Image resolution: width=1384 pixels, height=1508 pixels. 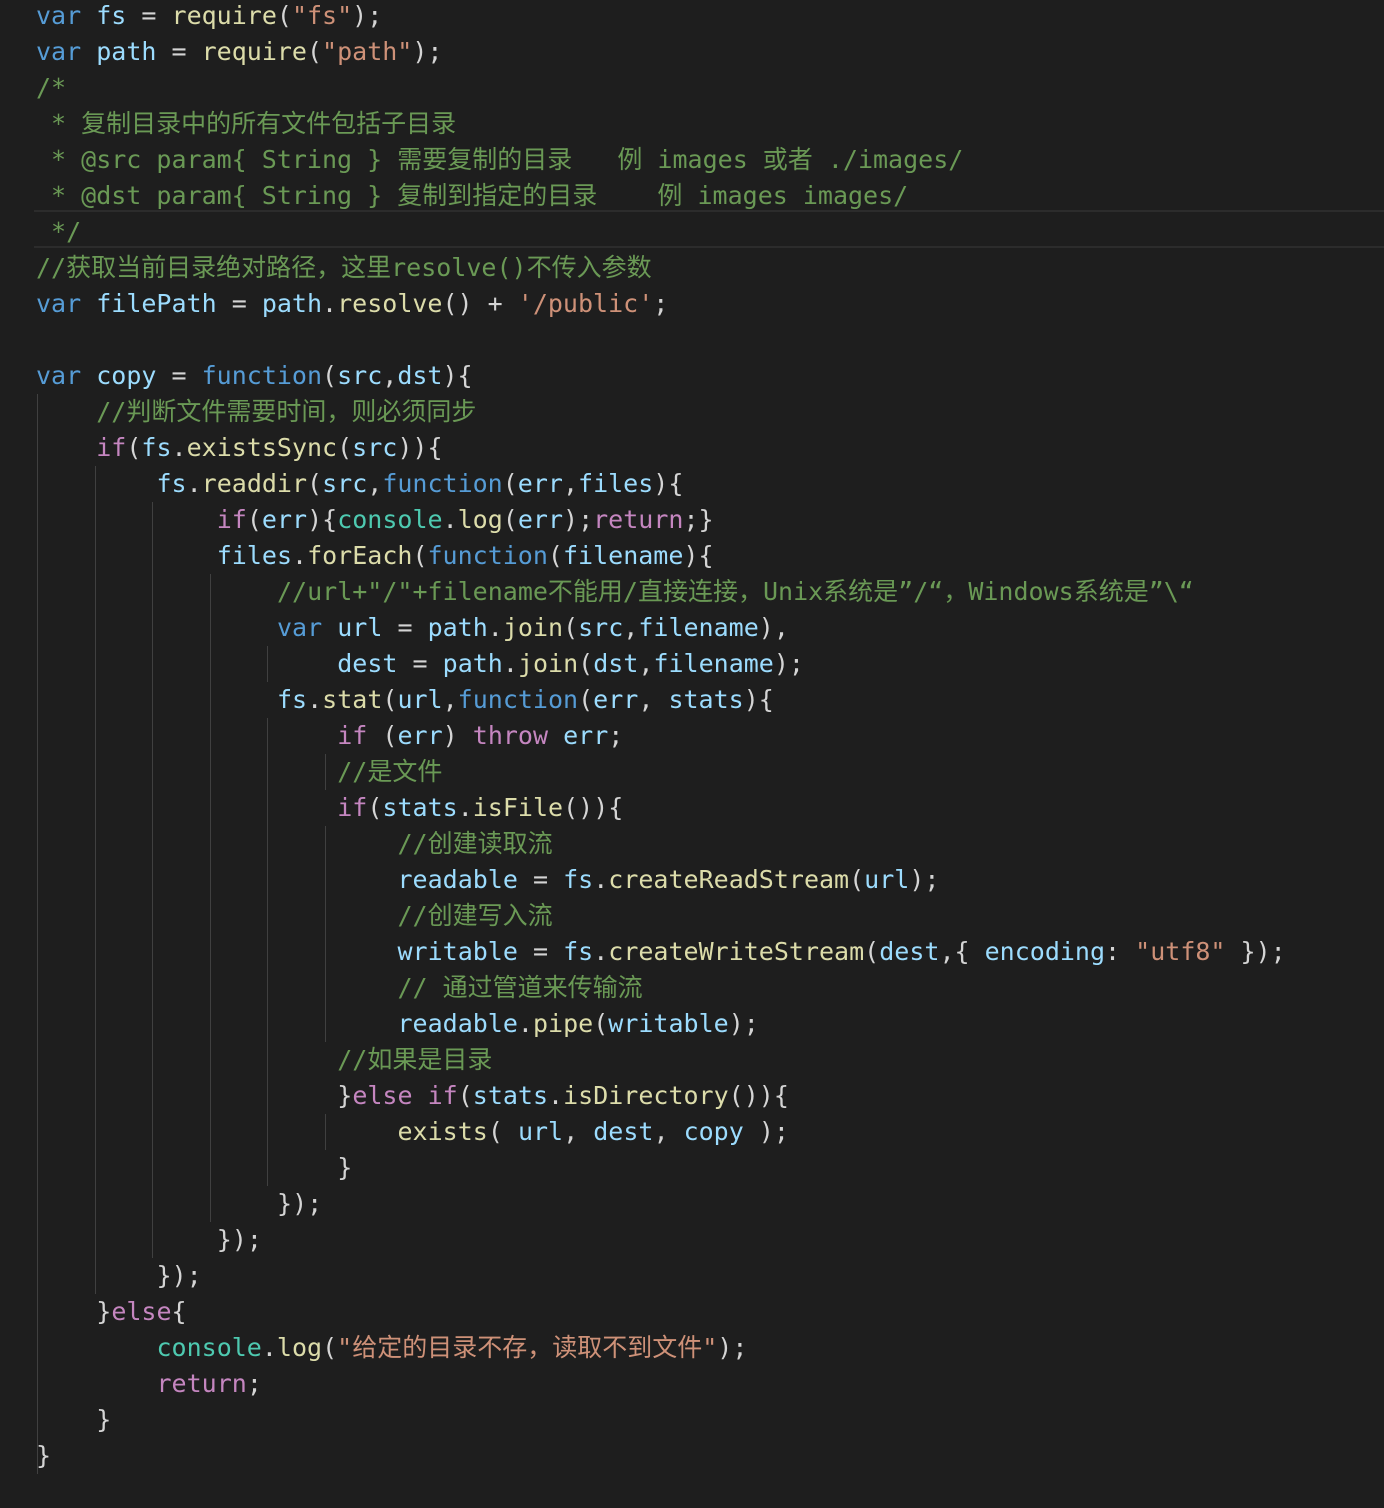 I want to click on code-line: if(stats.isFile()){, so click(x=329, y=808).